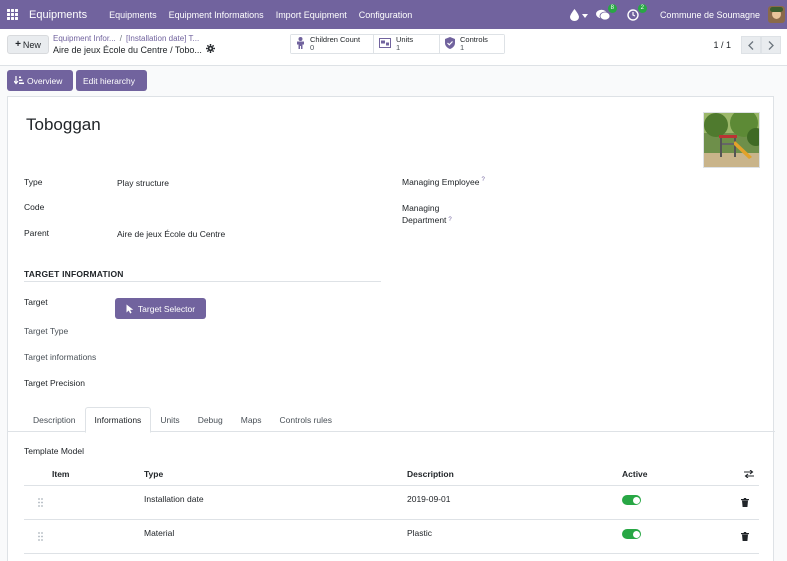  What do you see at coordinates (202, 281) in the screenshot?
I see `section-divider` at bounding box center [202, 281].